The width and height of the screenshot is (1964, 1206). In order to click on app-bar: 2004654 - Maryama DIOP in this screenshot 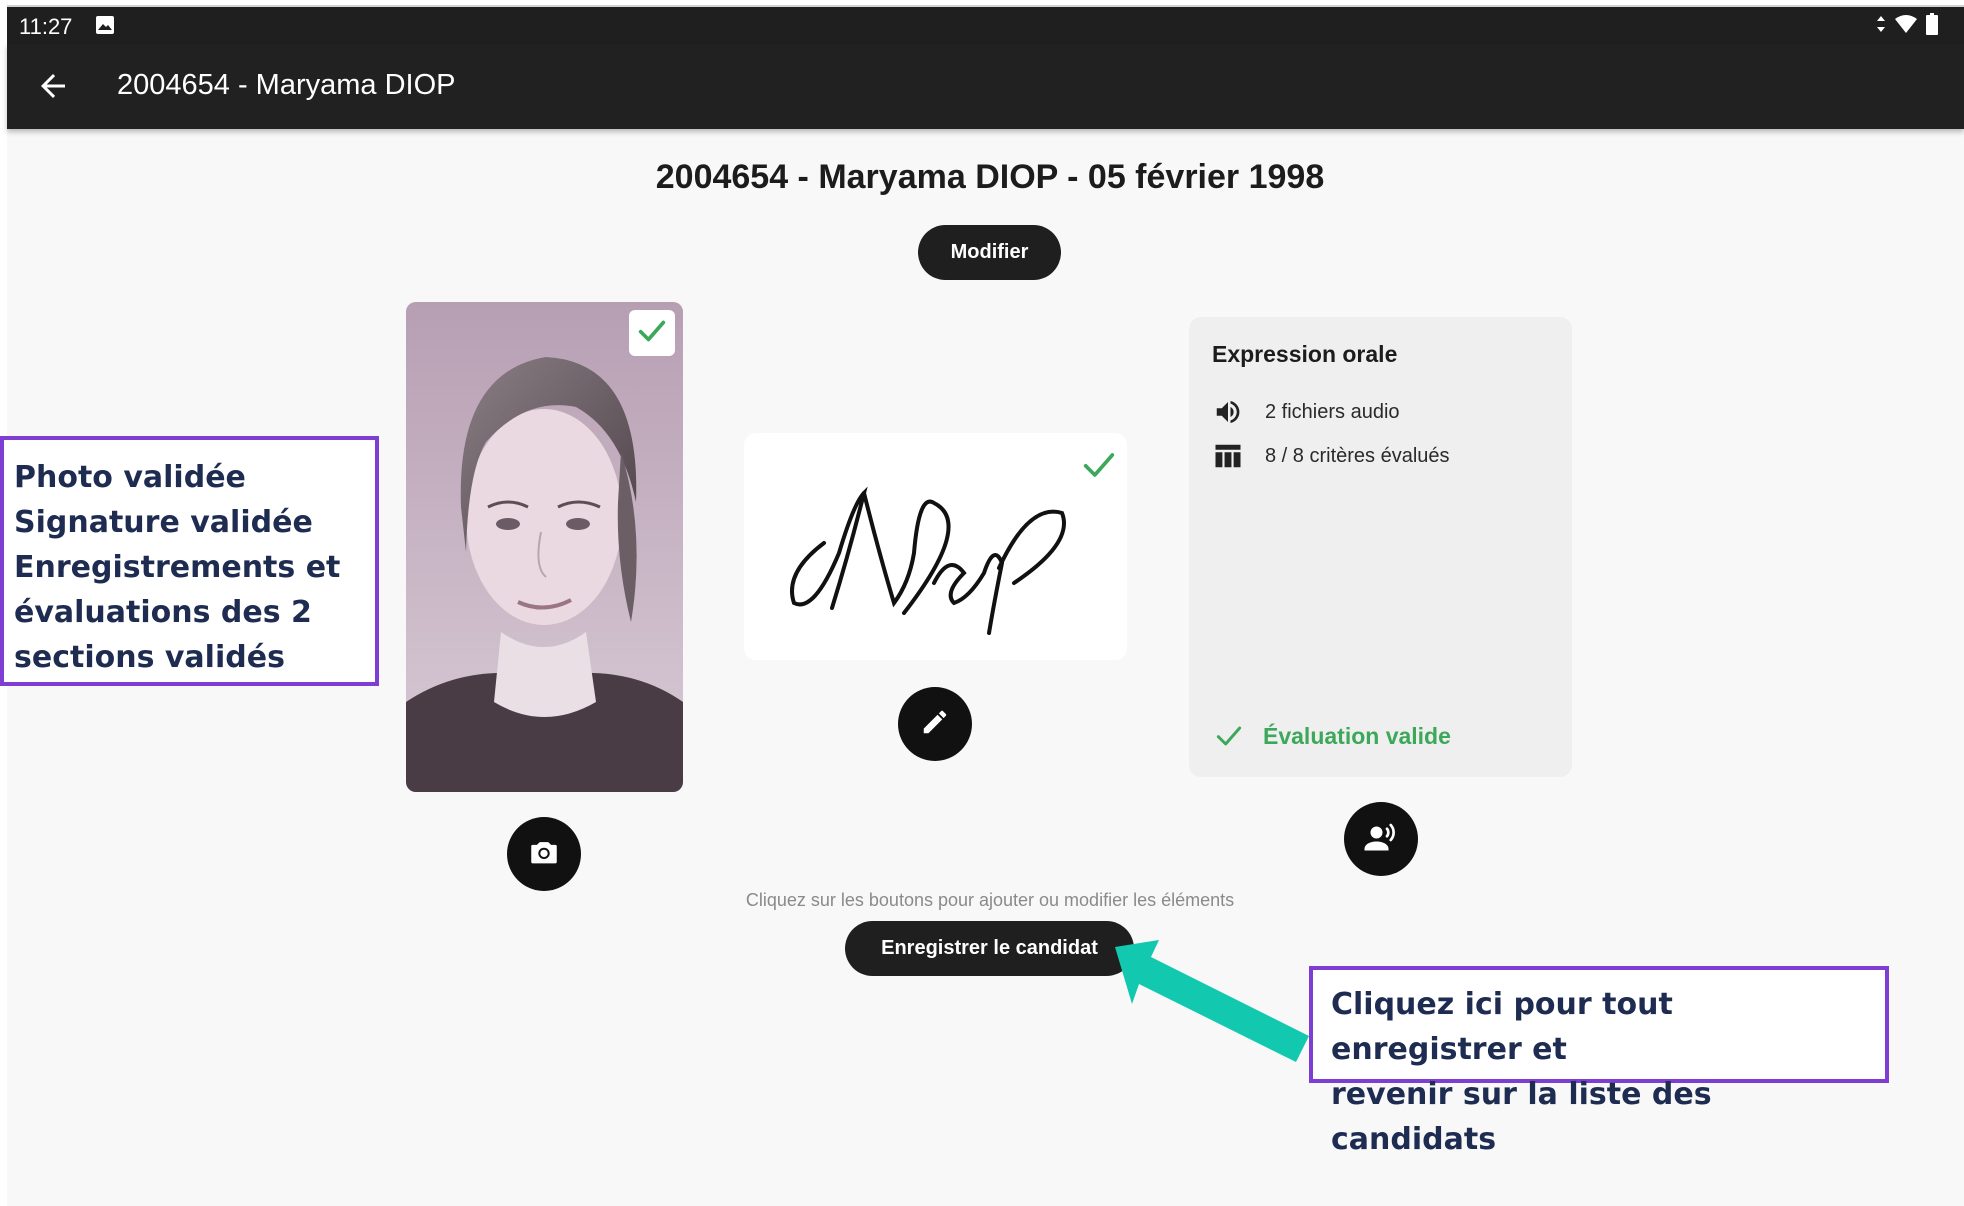, I will do `click(985, 86)`.